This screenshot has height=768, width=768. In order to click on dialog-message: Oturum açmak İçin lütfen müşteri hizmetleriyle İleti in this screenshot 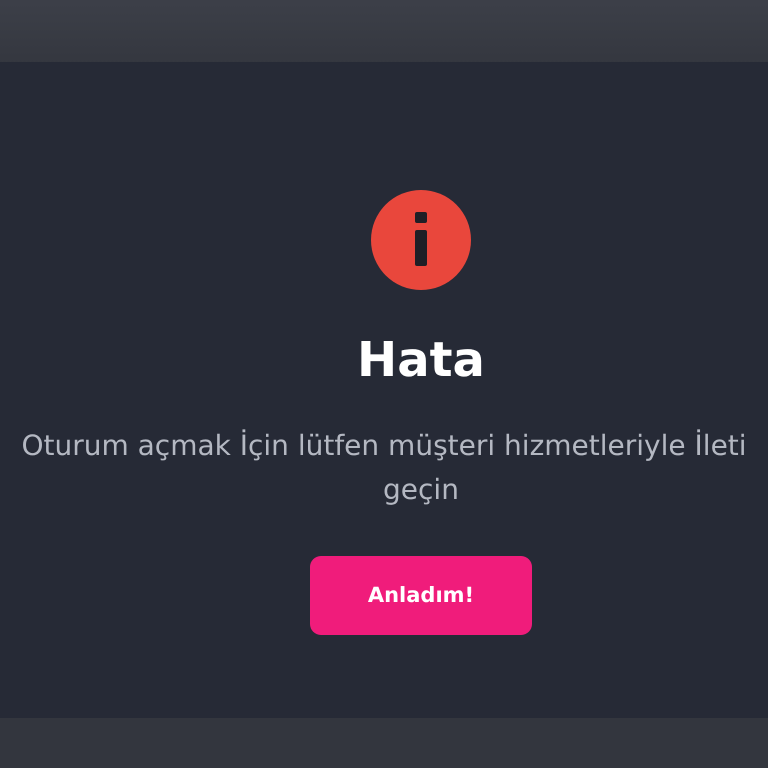, I will do `click(384, 446)`.